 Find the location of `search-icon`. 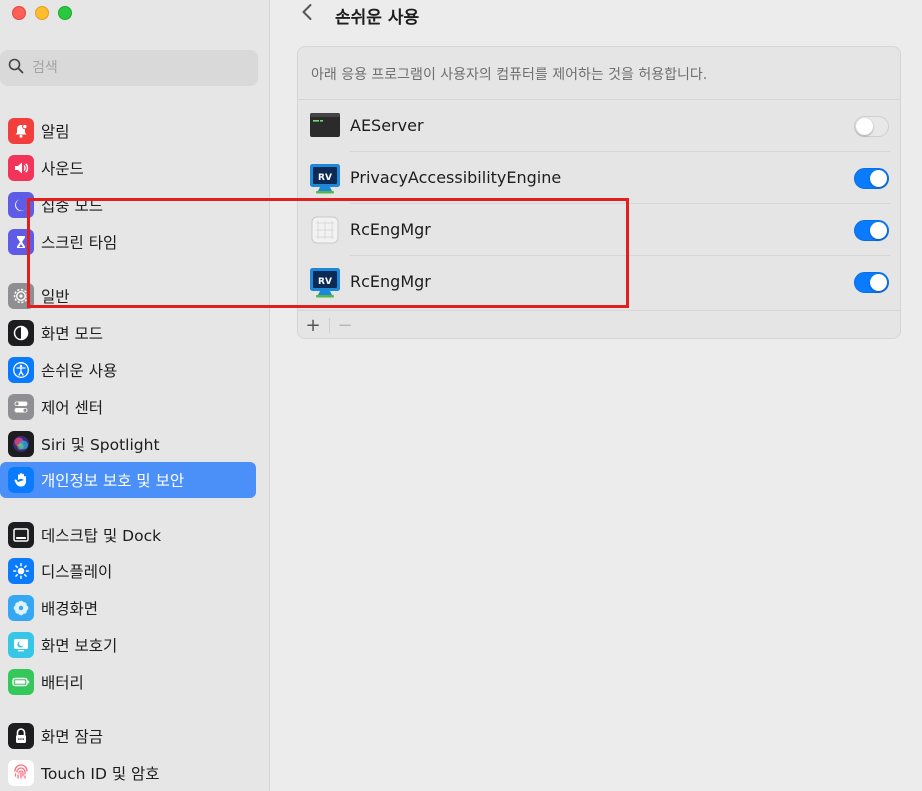

search-icon is located at coordinates (16, 68).